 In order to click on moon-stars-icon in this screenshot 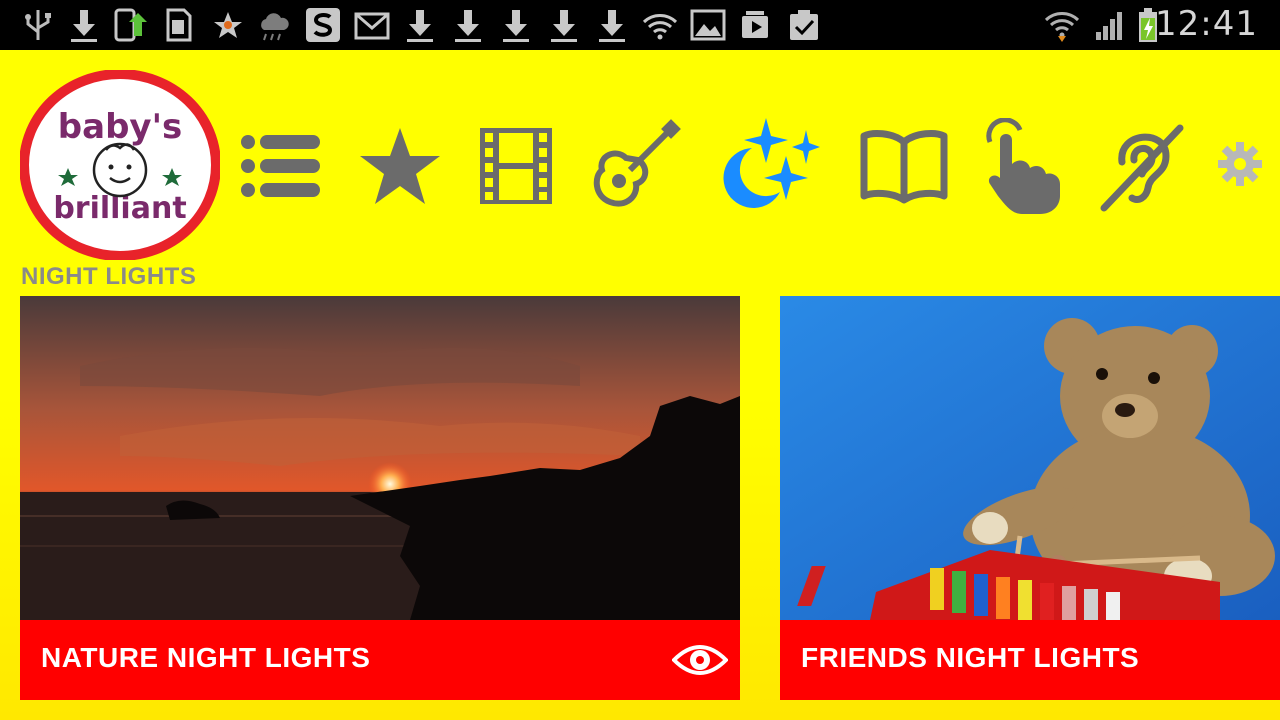, I will do `click(768, 166)`.